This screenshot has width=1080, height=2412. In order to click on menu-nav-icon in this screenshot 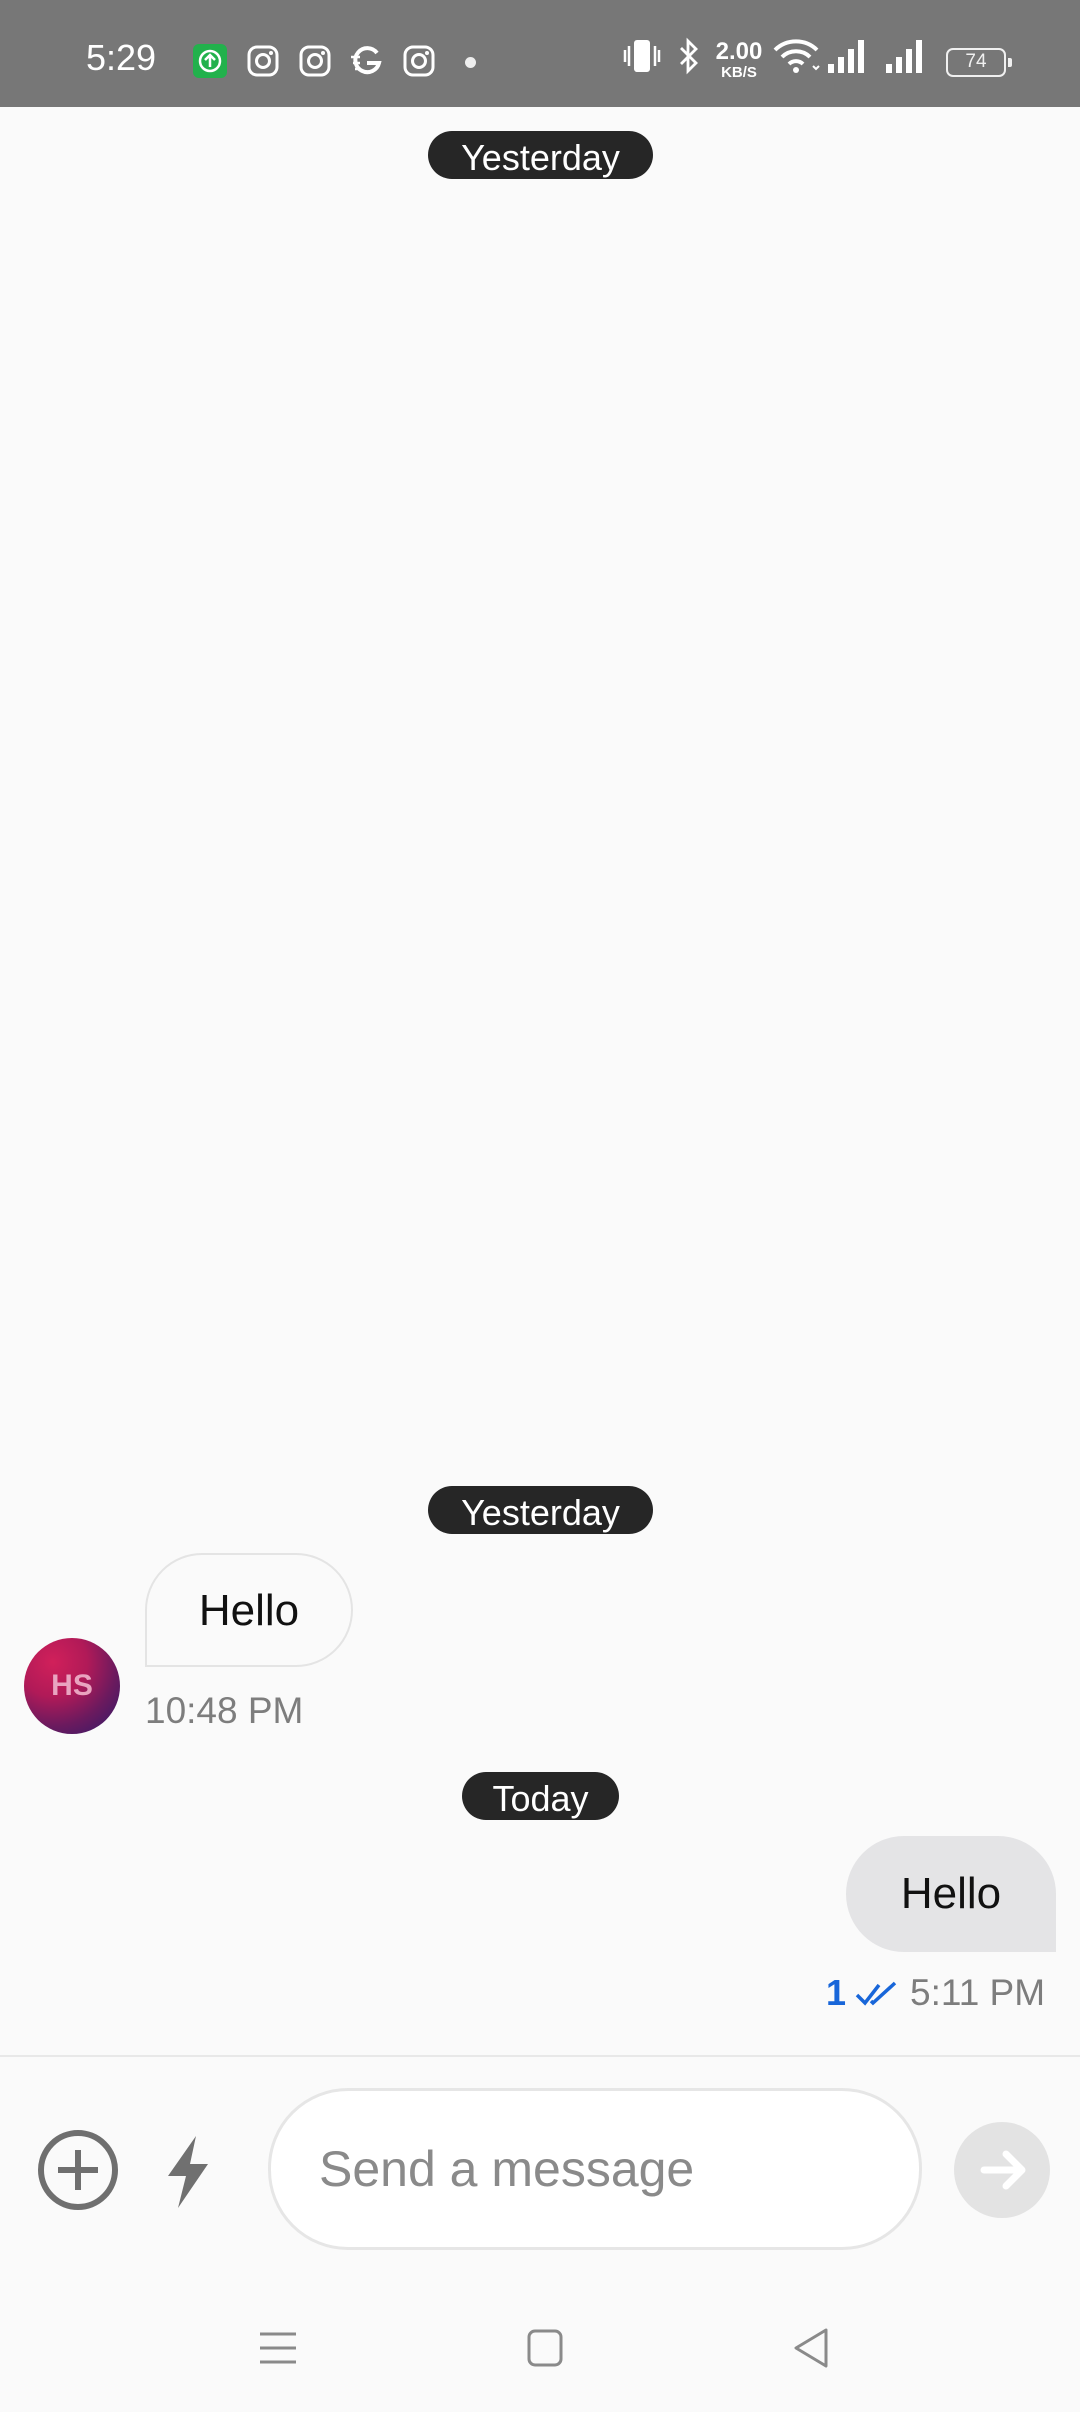, I will do `click(278, 2348)`.